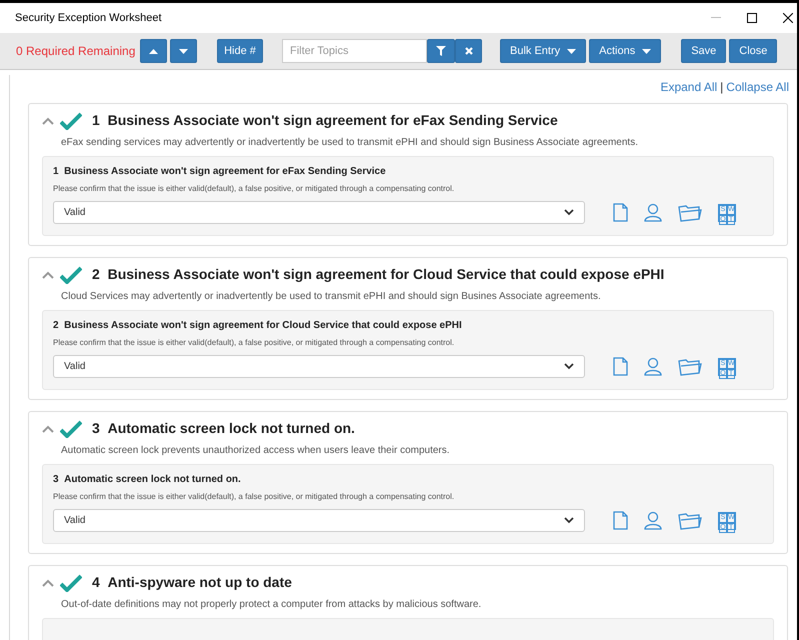  I want to click on action-button: Close, so click(753, 51).